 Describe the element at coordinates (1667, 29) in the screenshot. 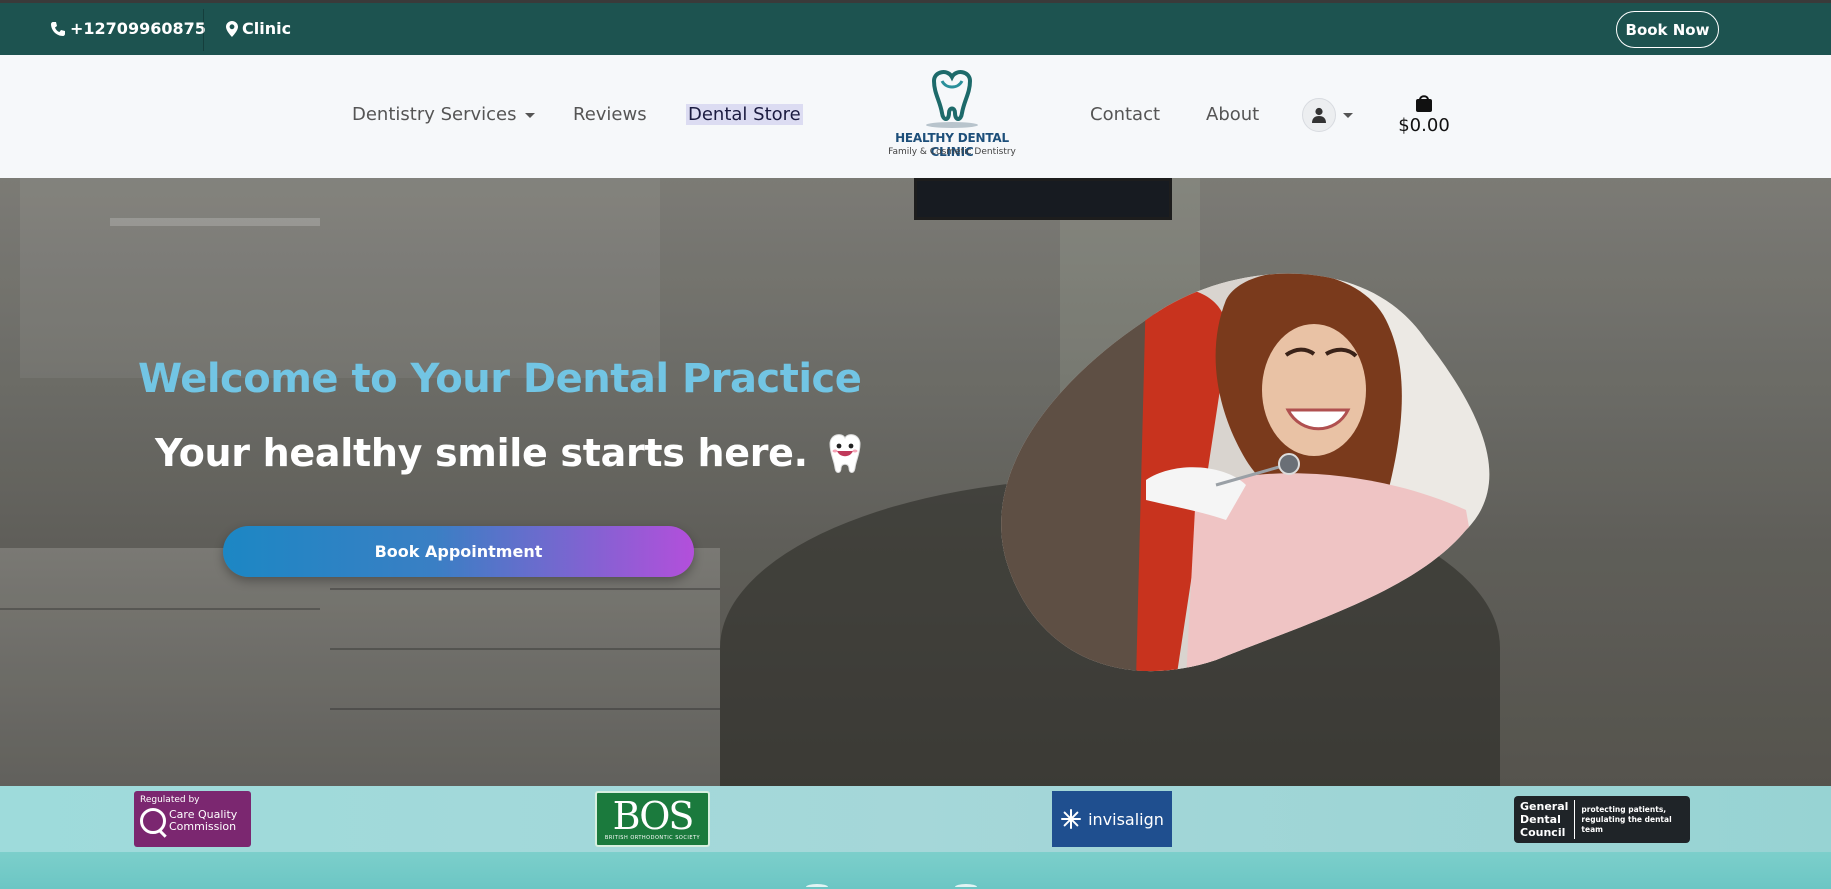

I see `book-now-button: Book Now` at that location.